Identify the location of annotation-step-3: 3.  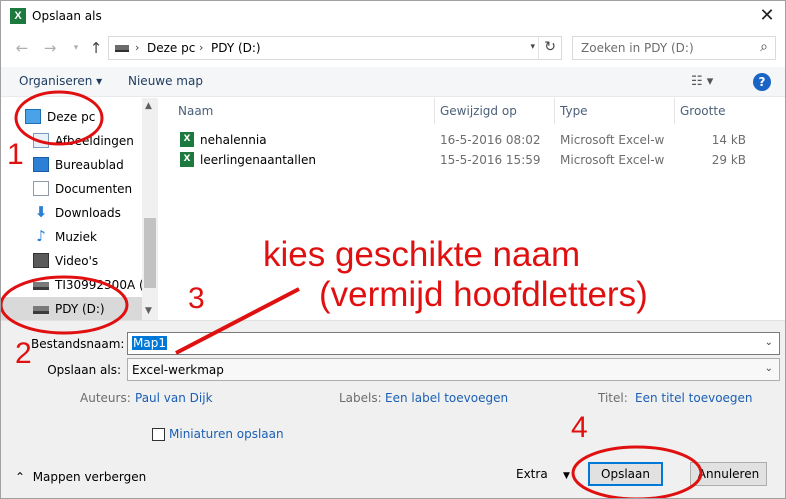
(196, 298).